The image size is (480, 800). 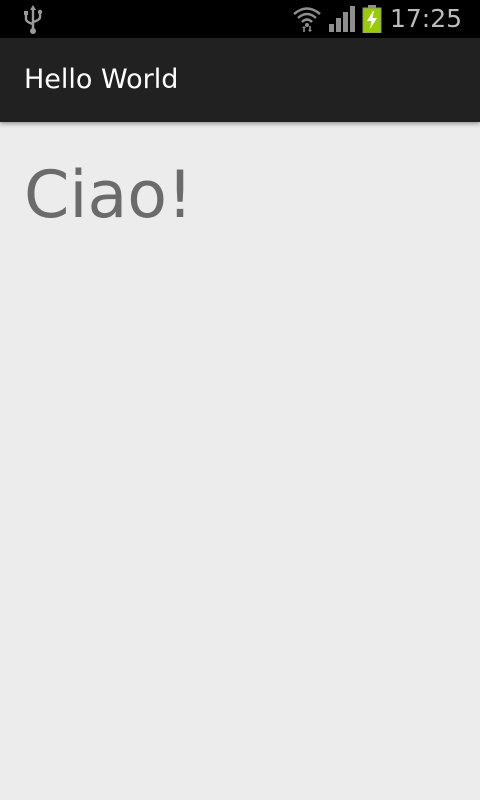 I want to click on wifi-icon, so click(x=307, y=19).